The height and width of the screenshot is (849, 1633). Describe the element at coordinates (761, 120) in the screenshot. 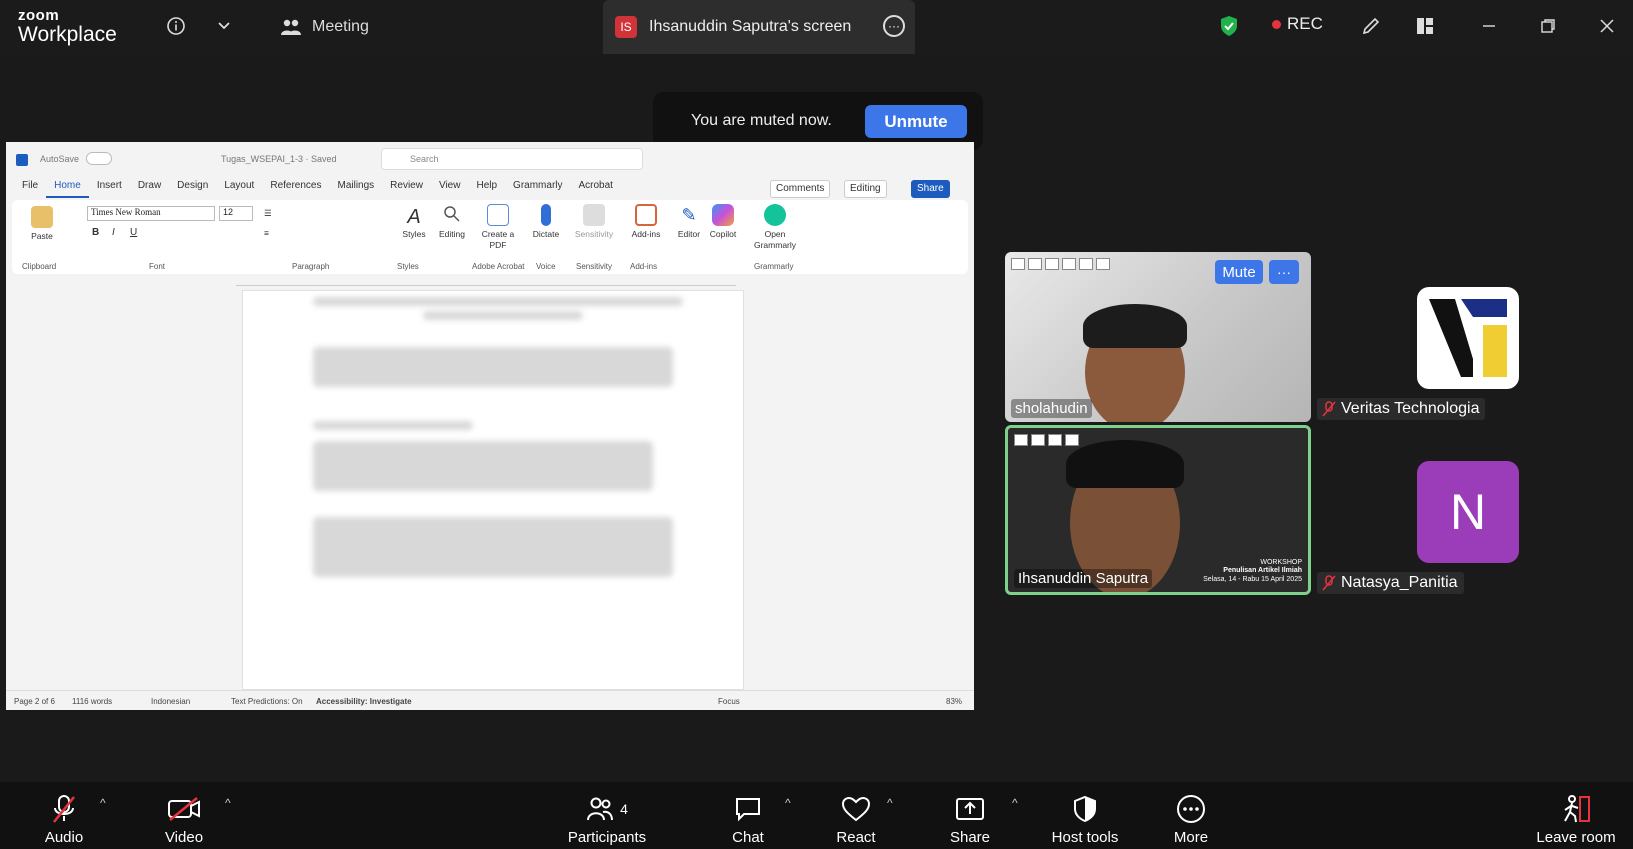

I see `muted-text: You are muted now.` at that location.